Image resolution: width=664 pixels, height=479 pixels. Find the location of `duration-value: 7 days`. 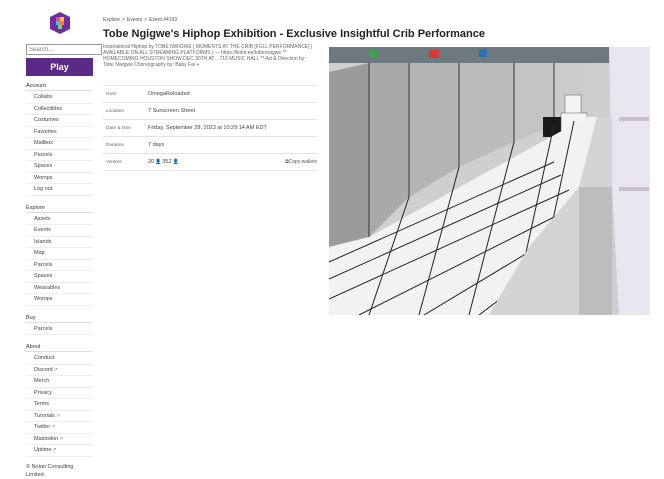

duration-value: 7 days is located at coordinates (156, 145).